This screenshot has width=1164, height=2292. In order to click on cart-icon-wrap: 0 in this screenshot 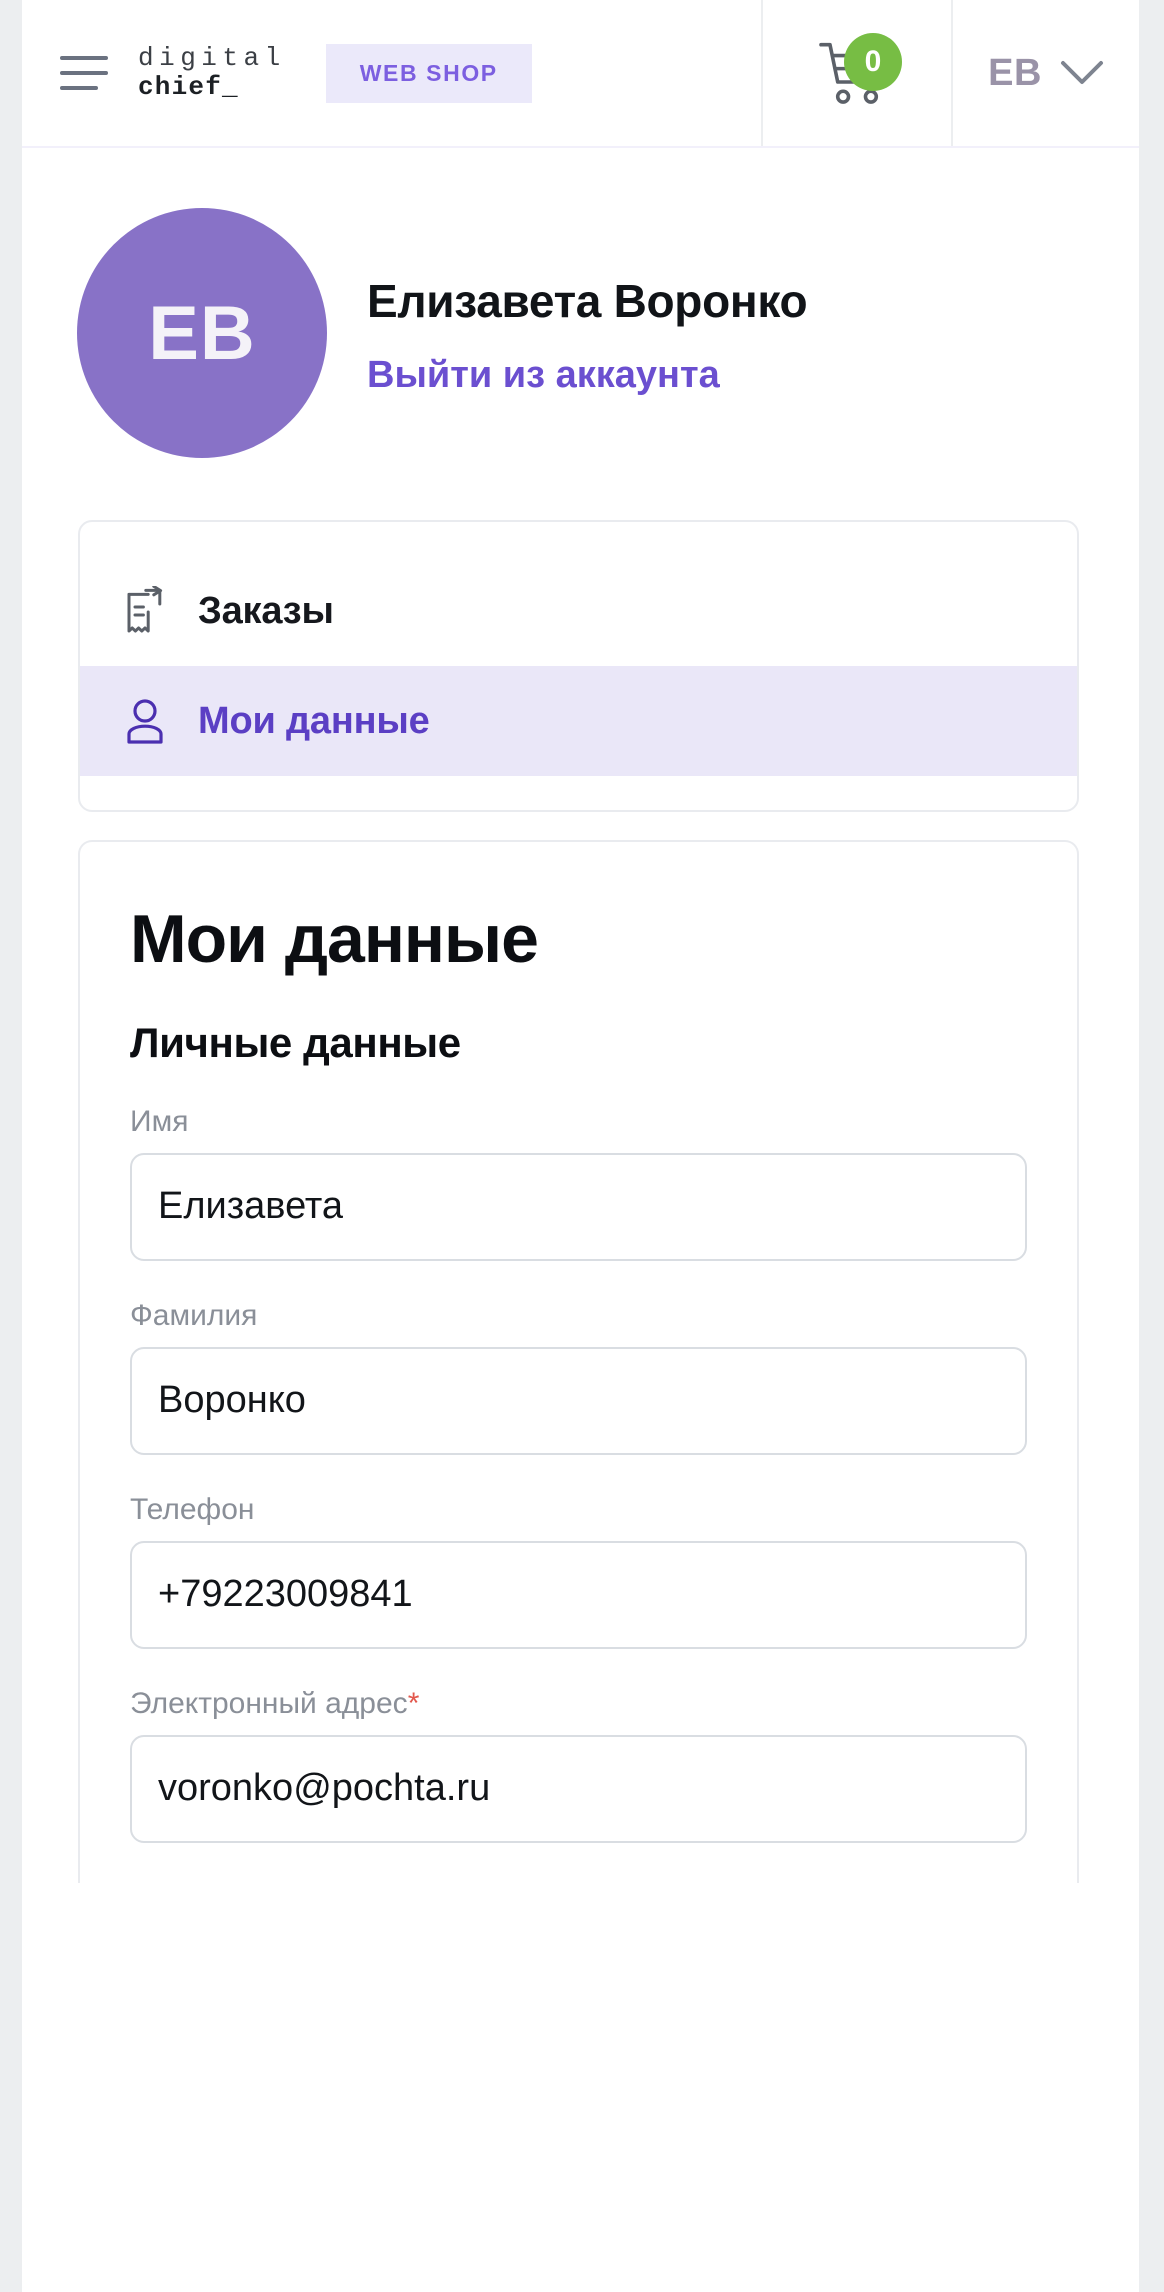, I will do `click(860, 71)`.